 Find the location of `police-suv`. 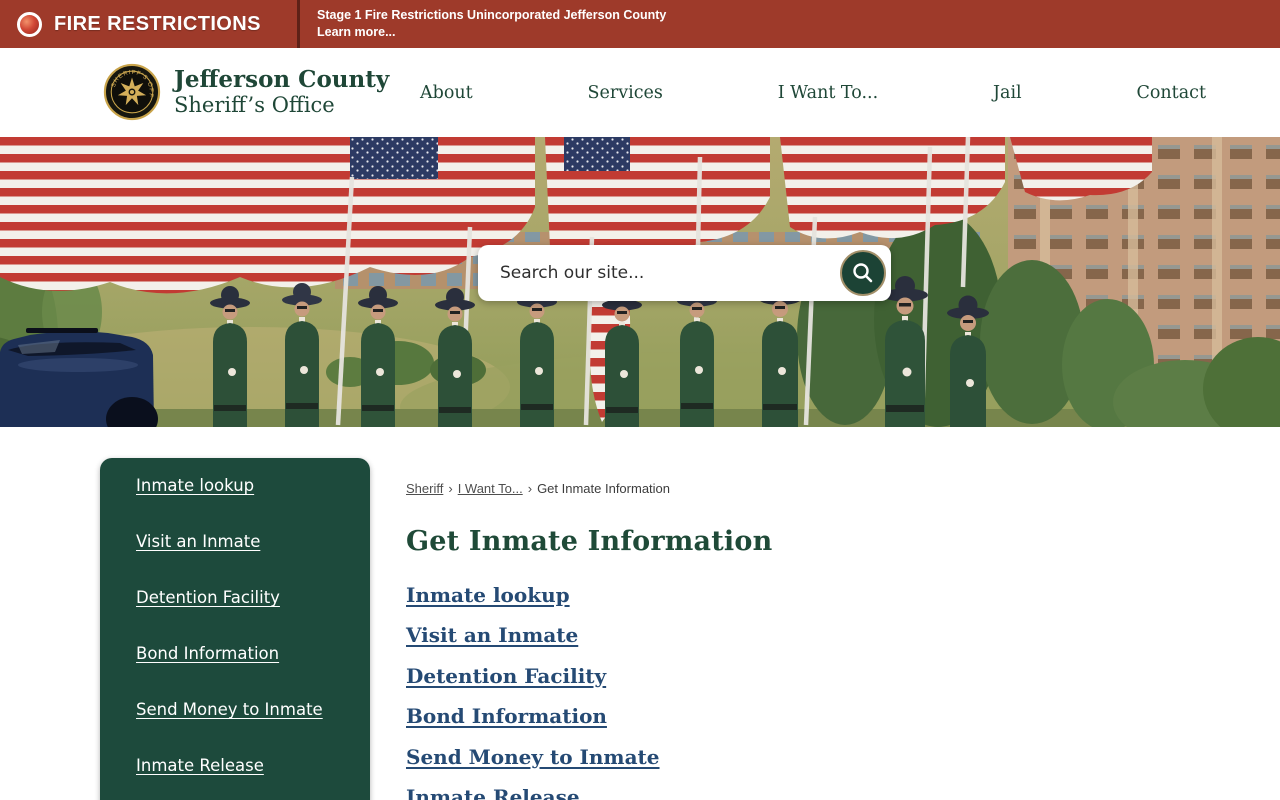

police-suv is located at coordinates (79, 377).